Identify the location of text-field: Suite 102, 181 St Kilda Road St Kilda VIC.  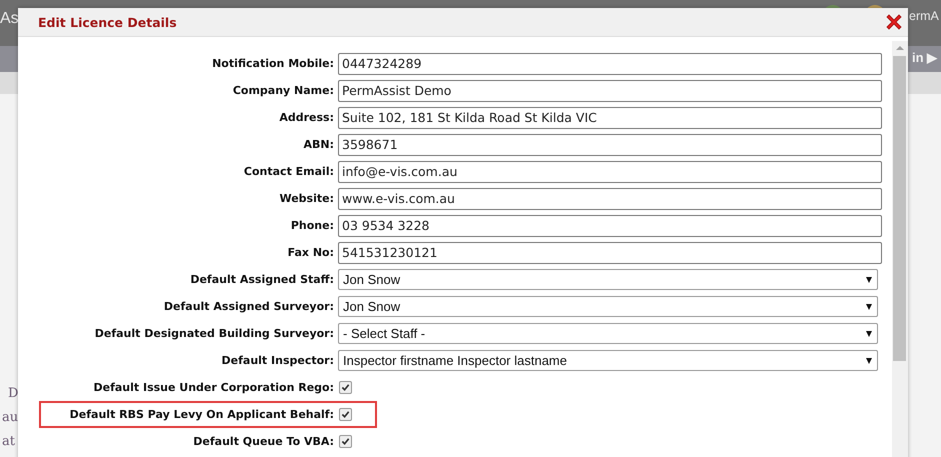
(610, 117).